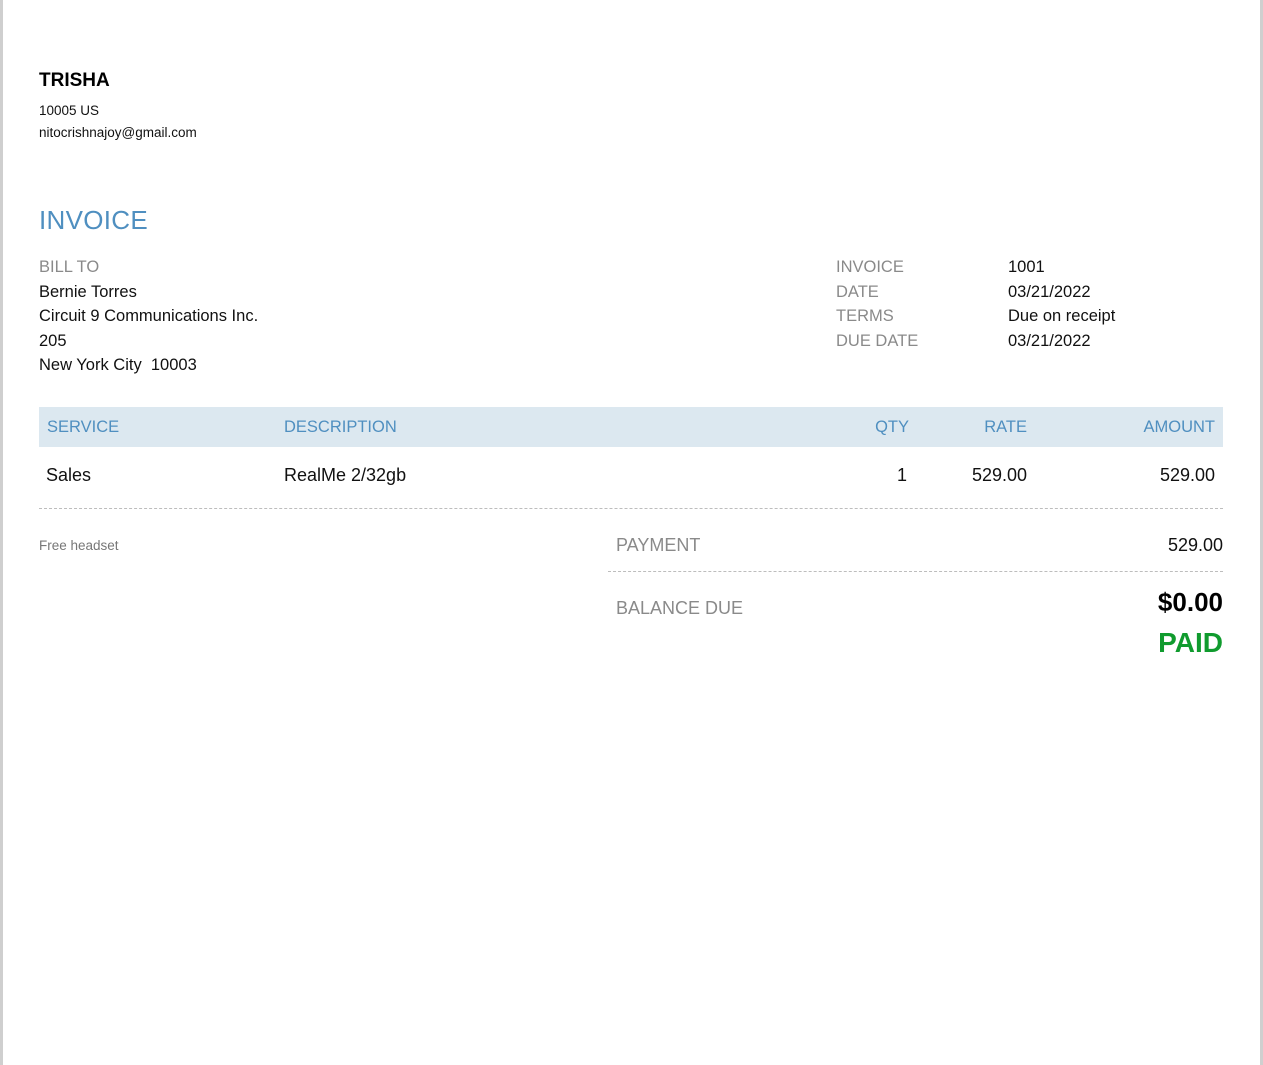 This screenshot has width=1263, height=1065. Describe the element at coordinates (69, 475) in the screenshot. I see `cell-service: Sales` at that location.